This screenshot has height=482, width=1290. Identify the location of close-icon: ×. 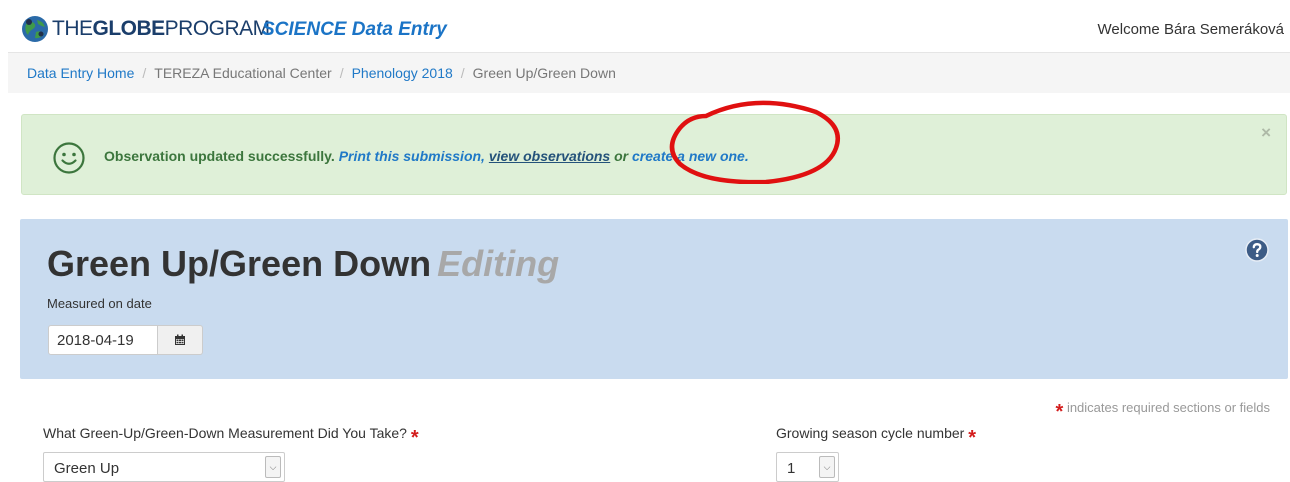
(1266, 133).